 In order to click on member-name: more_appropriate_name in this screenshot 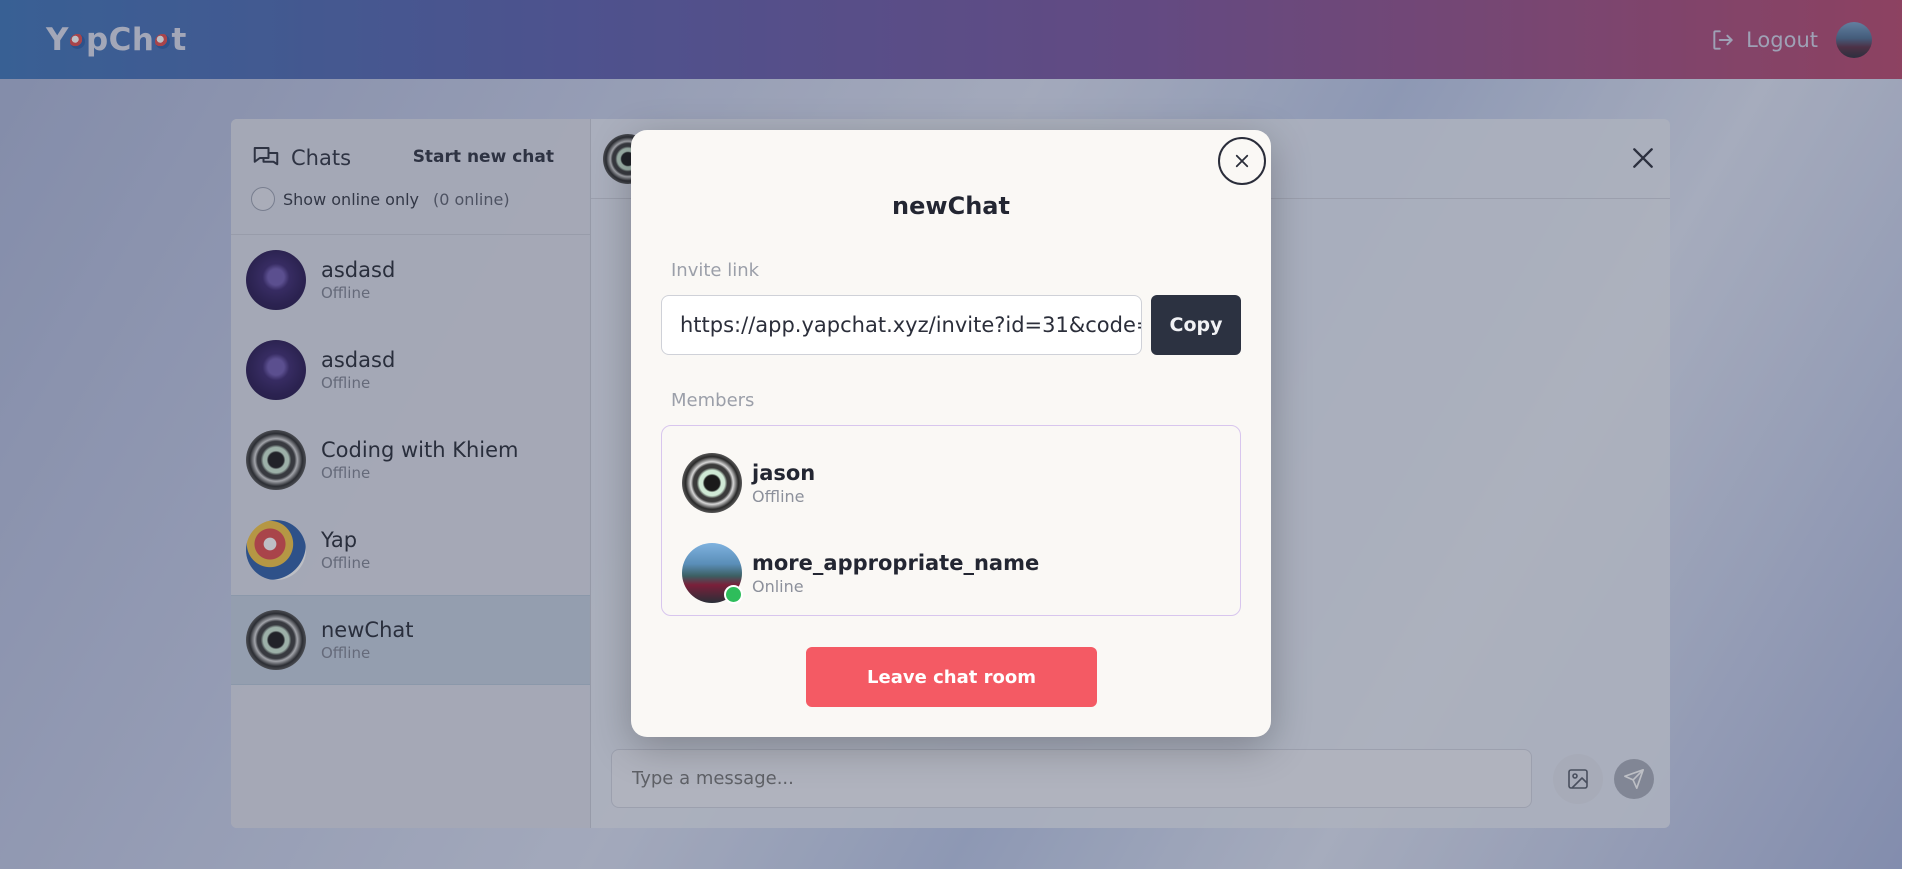, I will do `click(896, 562)`.